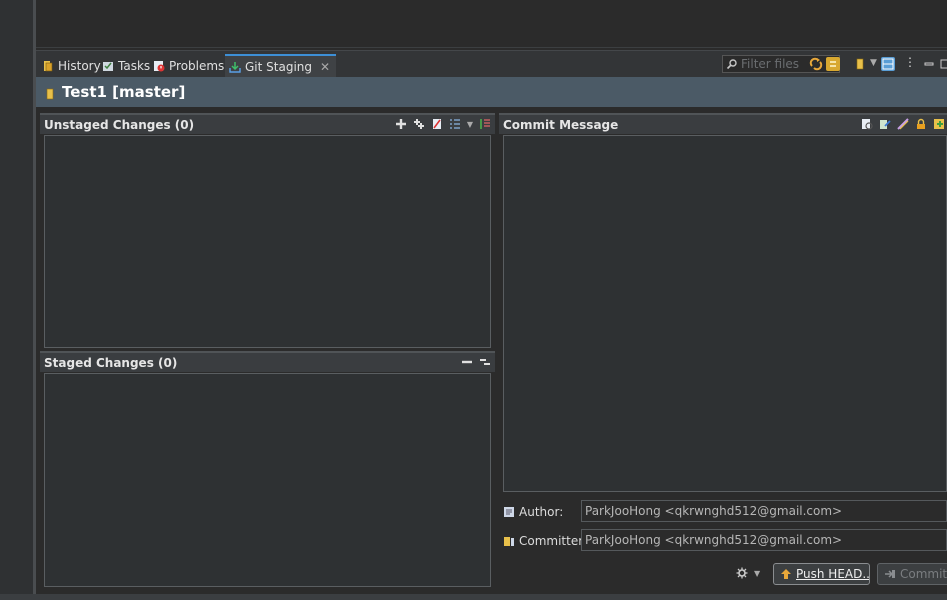  I want to click on gear-icon, so click(742, 573).